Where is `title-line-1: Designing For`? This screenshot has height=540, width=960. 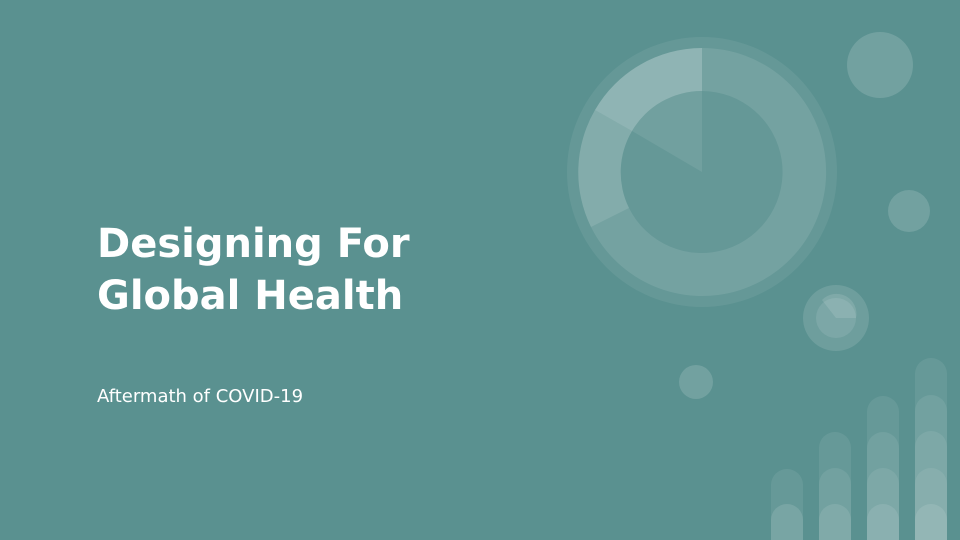 title-line-1: Designing For is located at coordinates (253, 244).